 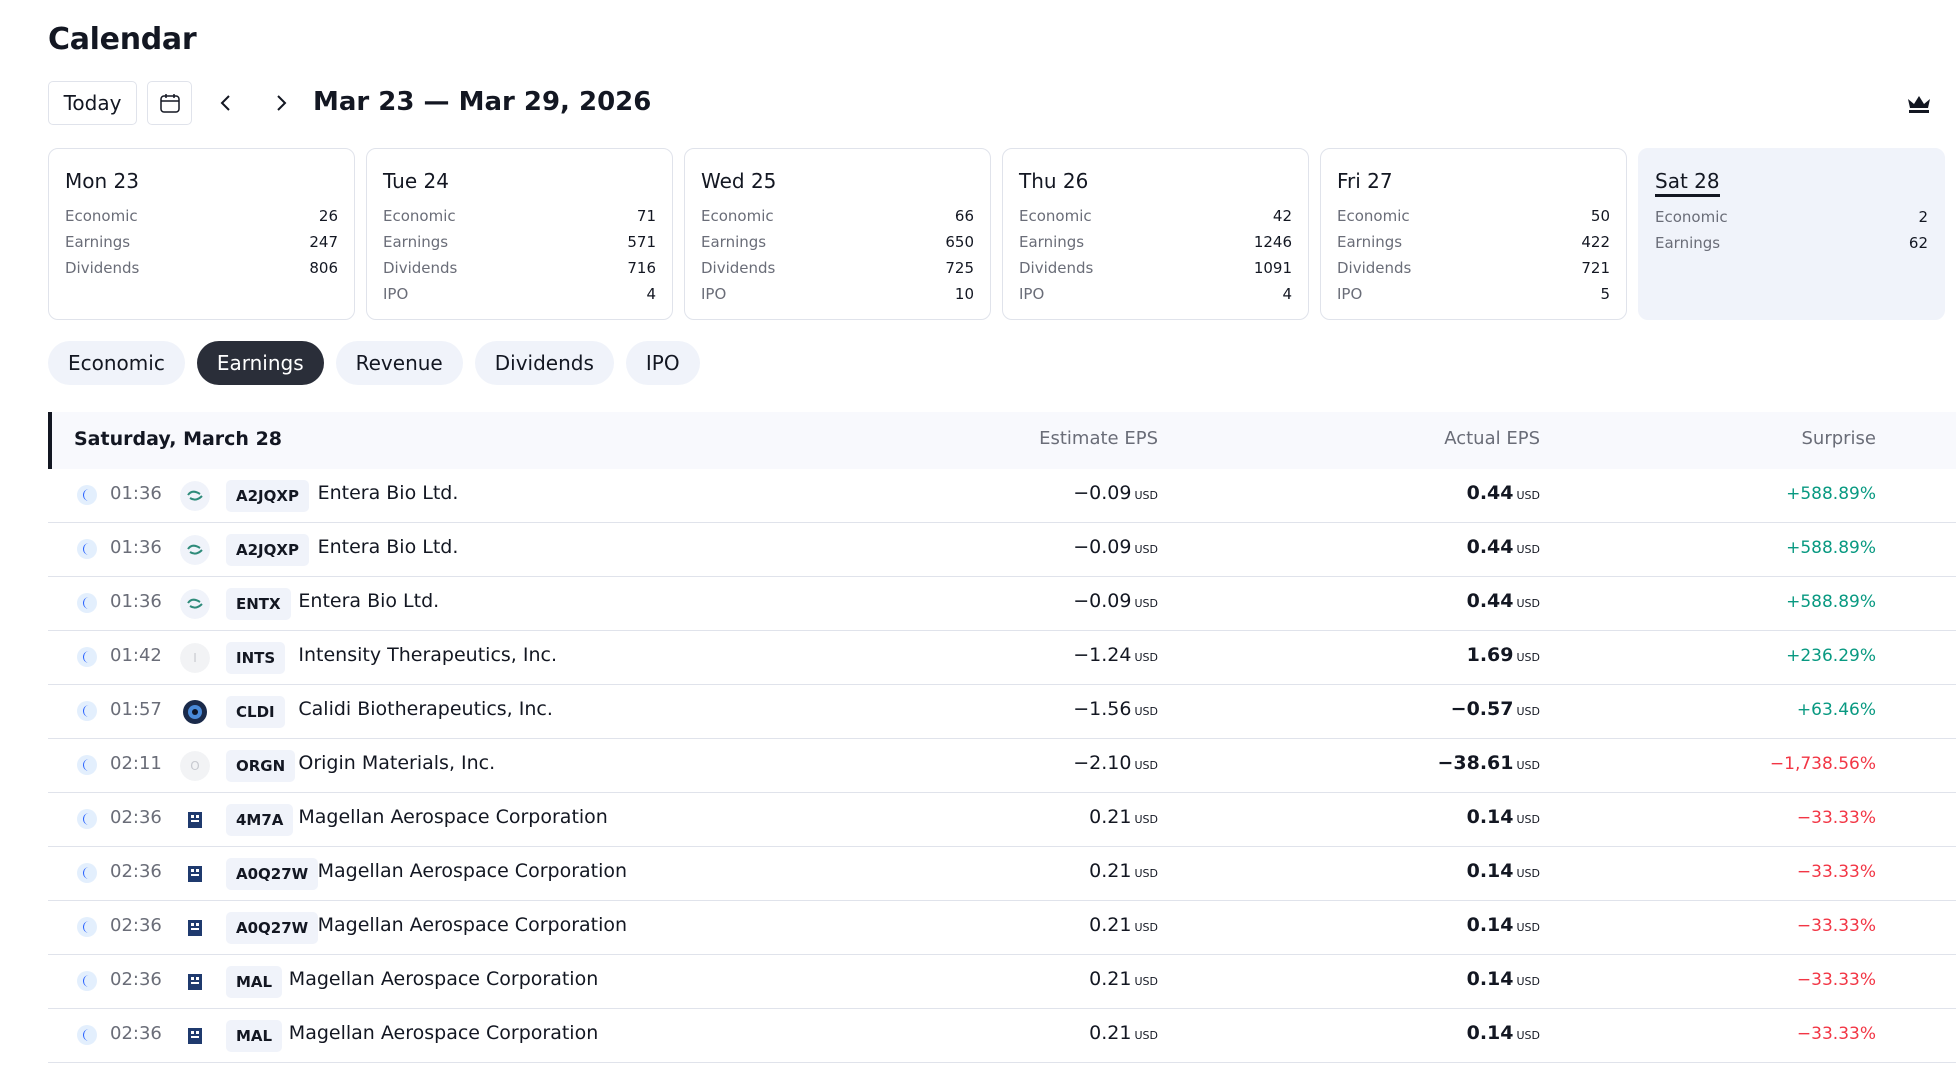 What do you see at coordinates (261, 766) in the screenshot?
I see `ticker-badge: ORGN` at bounding box center [261, 766].